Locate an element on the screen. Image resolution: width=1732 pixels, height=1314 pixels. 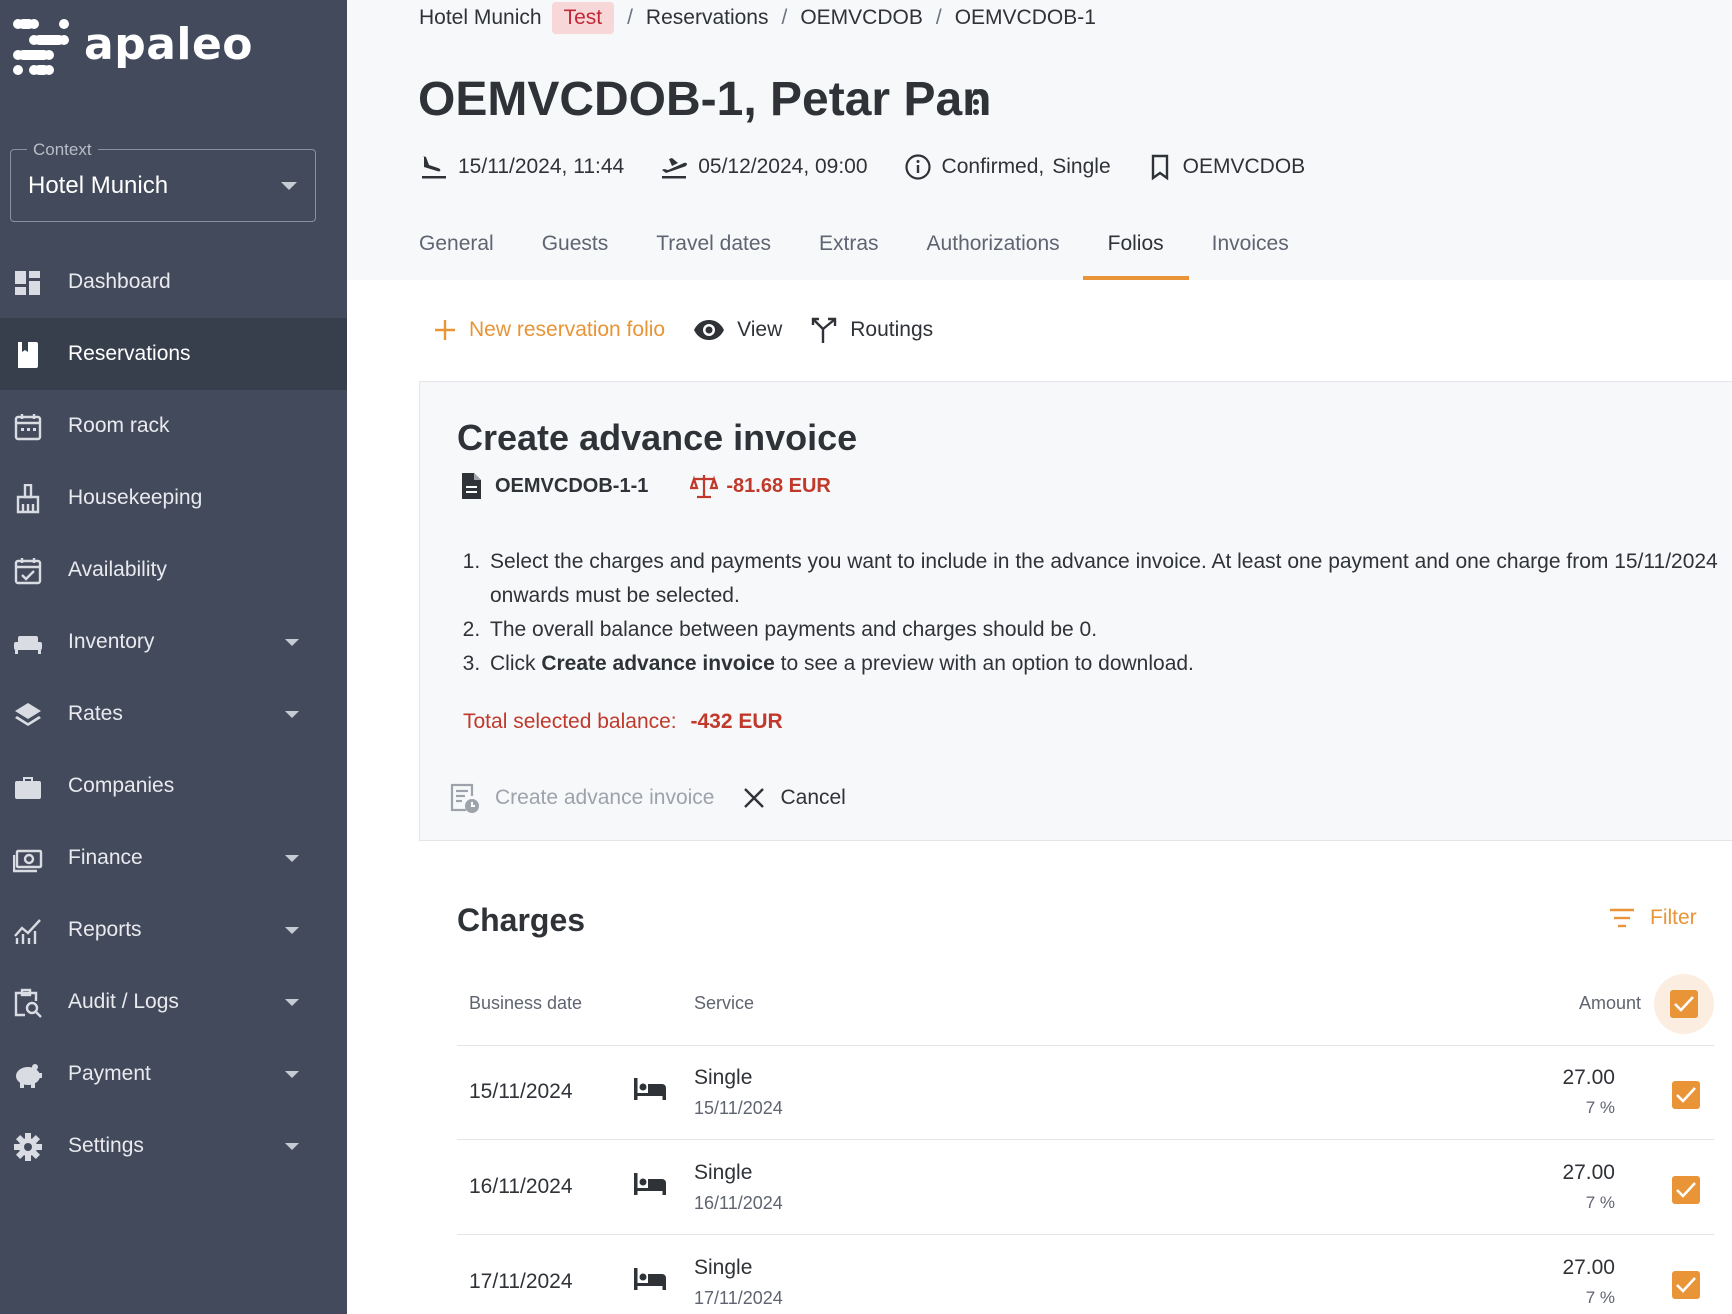
new-folio-button: New reservation folio is located at coordinates (549, 330).